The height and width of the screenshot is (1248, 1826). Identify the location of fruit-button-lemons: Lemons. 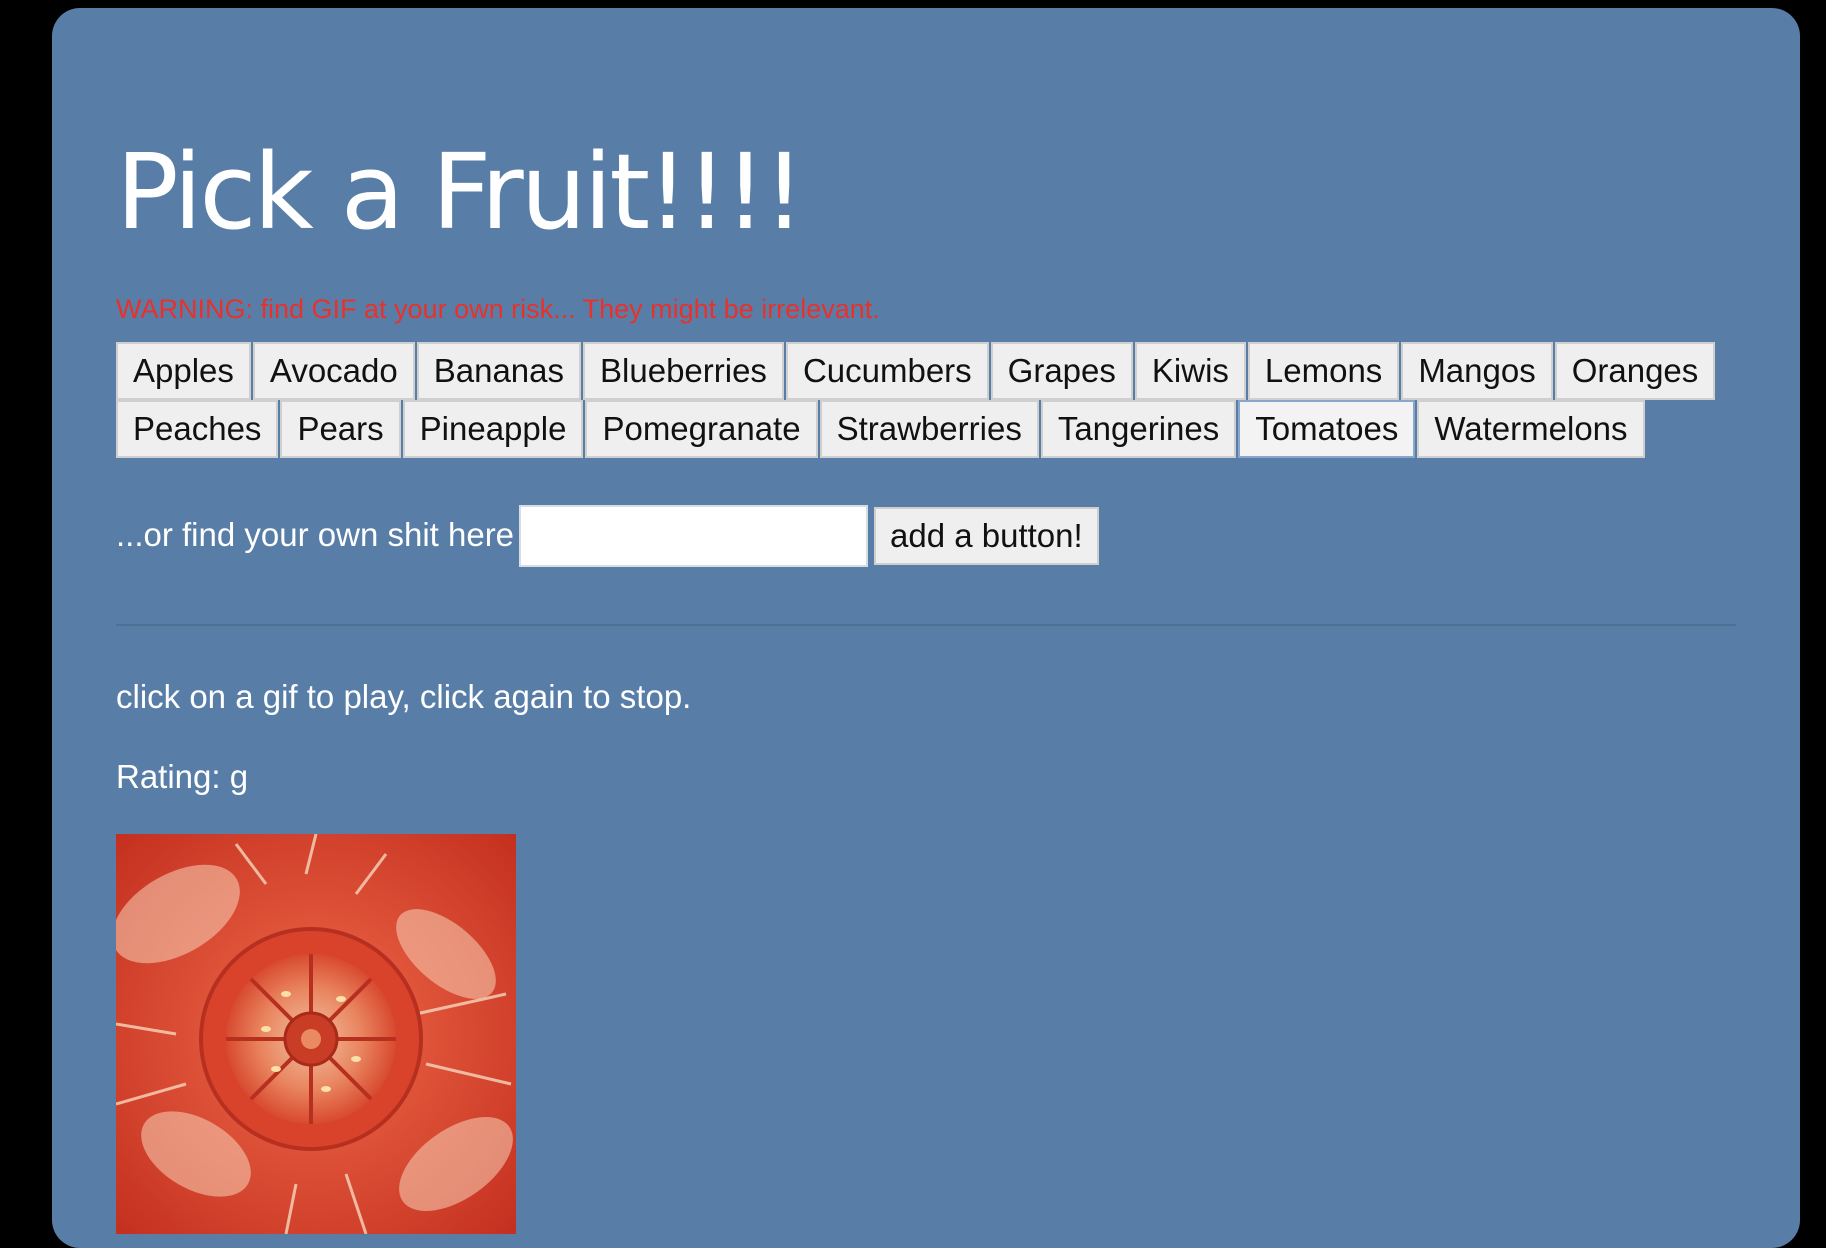
(1323, 371).